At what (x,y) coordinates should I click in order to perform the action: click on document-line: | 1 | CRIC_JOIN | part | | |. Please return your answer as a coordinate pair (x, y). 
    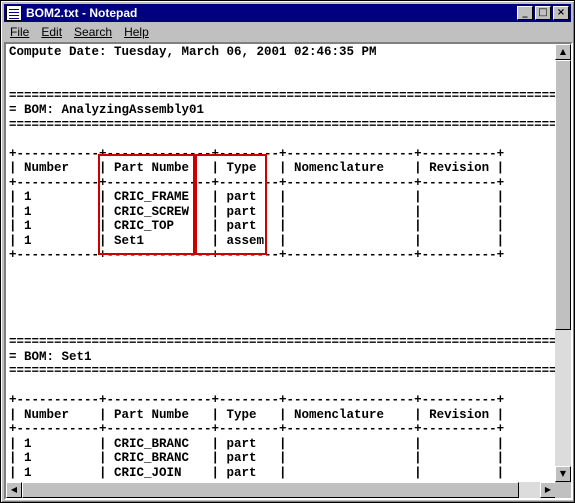
    Looking at the image, I should click on (257, 472).